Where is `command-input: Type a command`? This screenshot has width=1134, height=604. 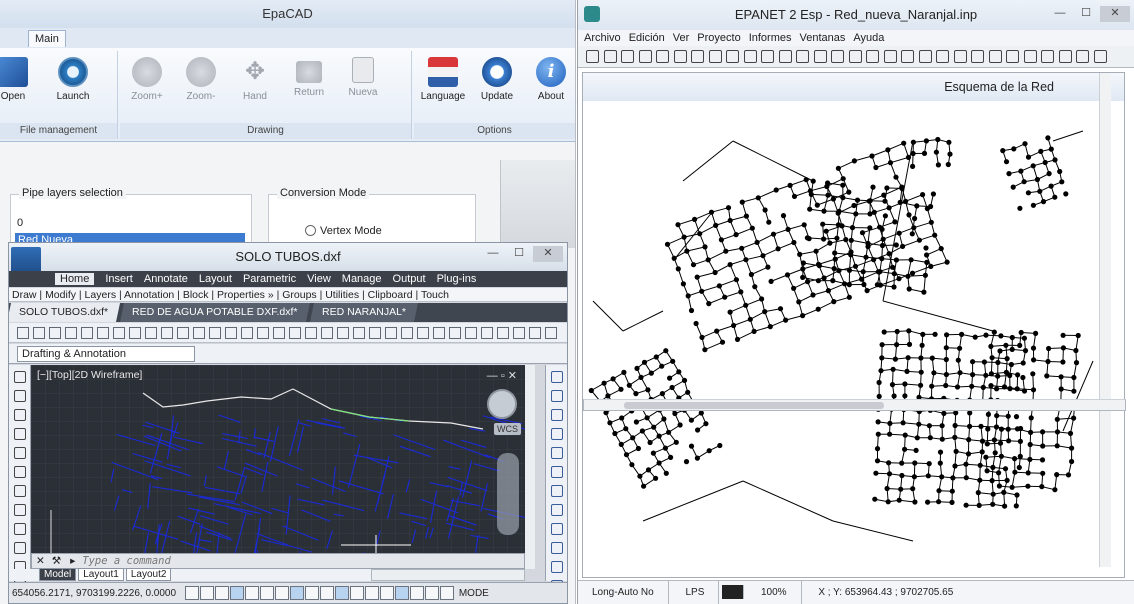
command-input: Type a command is located at coordinates (126, 561).